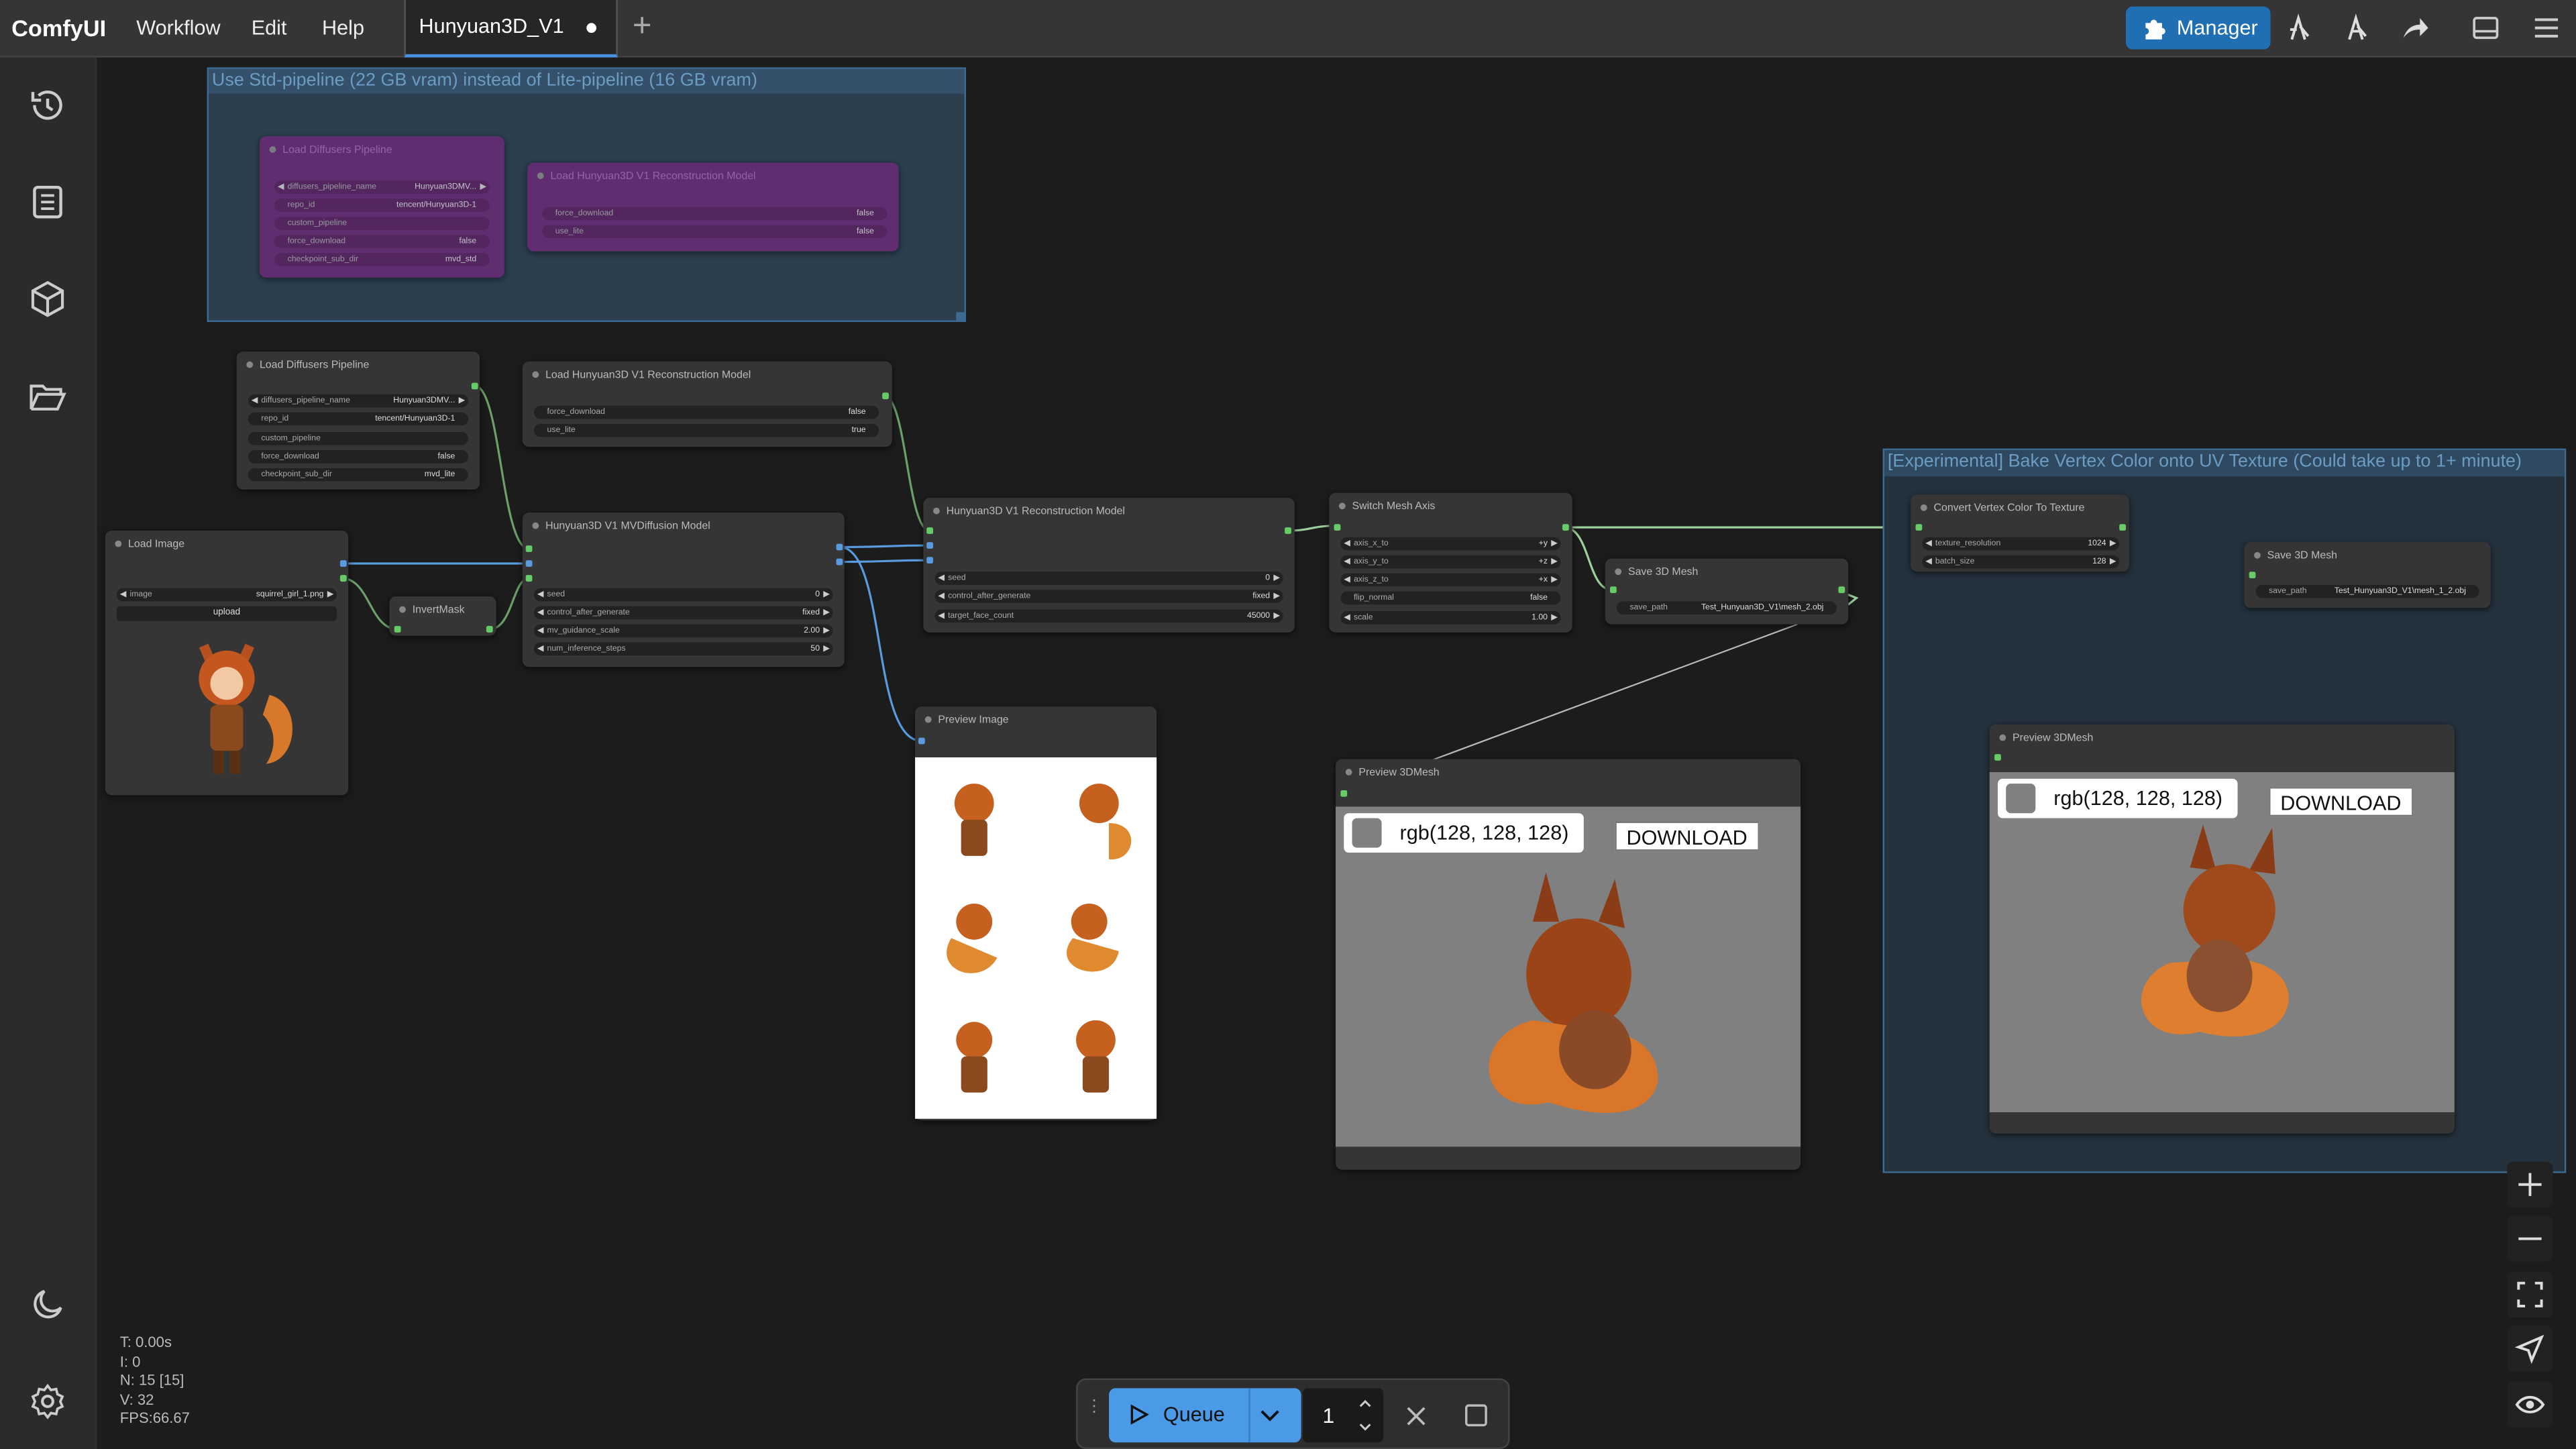 This screenshot has height=1449, width=2576. Describe the element at coordinates (1450, 618) in the screenshot. I see `widget-scale: scale 1.00` at that location.